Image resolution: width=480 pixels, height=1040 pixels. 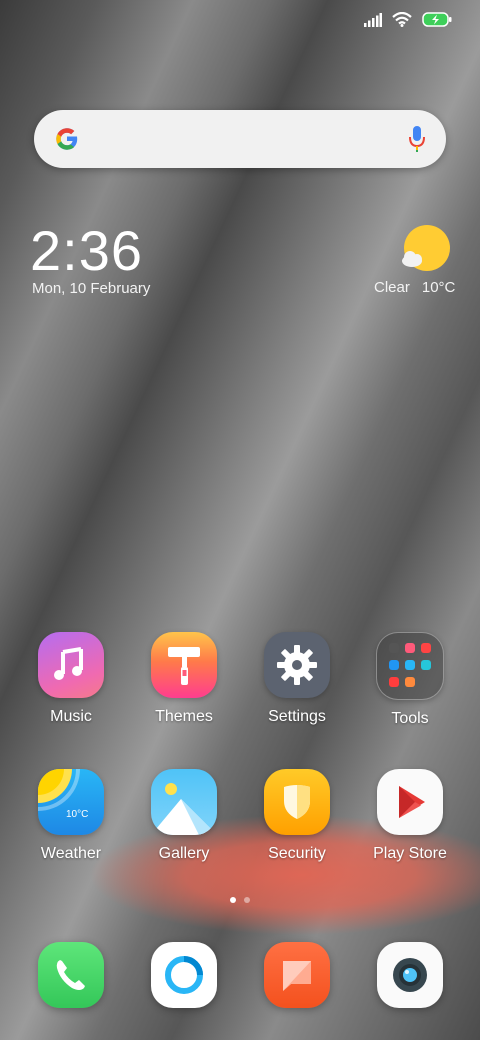 I want to click on app-label: Tools, so click(x=410, y=718).